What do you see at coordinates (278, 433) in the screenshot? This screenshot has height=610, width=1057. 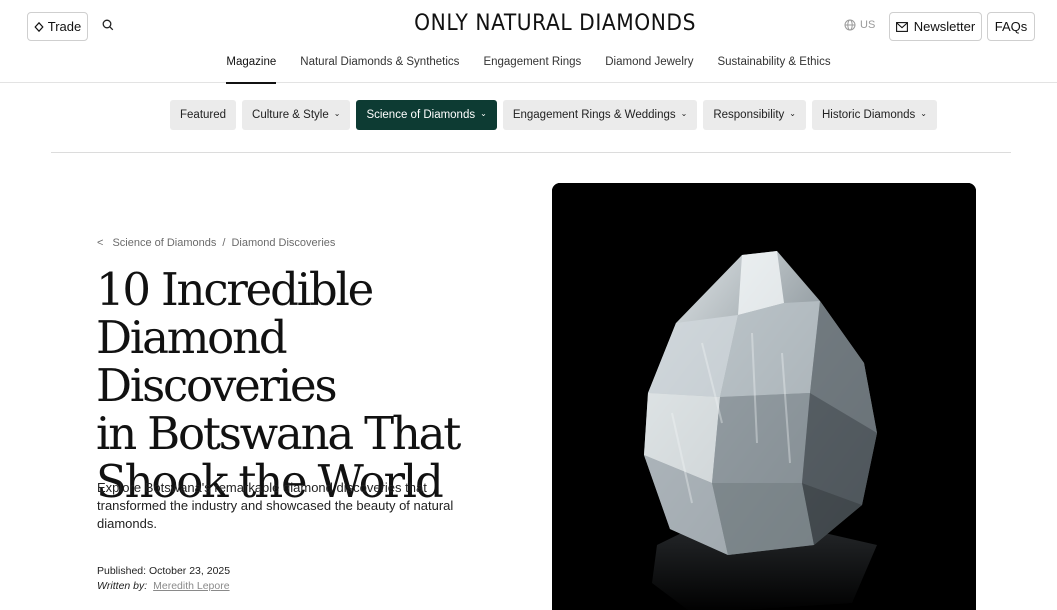 I see `title-line: in Botswana That` at bounding box center [278, 433].